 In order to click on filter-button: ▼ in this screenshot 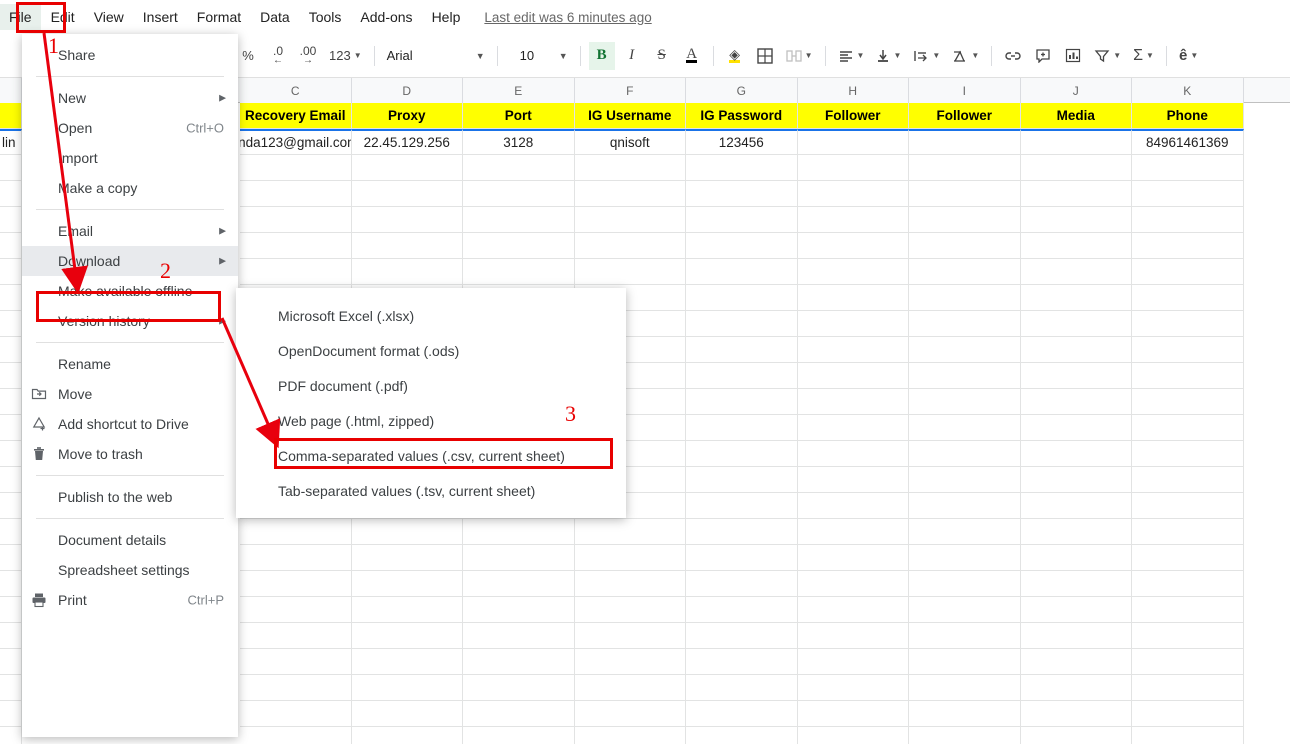, I will do `click(1107, 56)`.